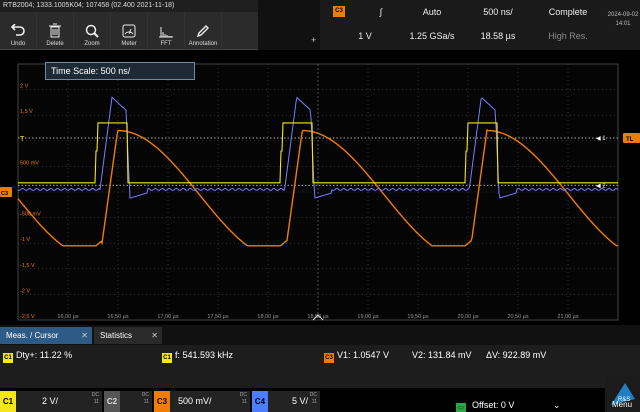 Image resolution: width=640 pixels, height=412 pixels. Describe the element at coordinates (4, 194) in the screenshot. I see `c3-offset-text: C3` at that location.